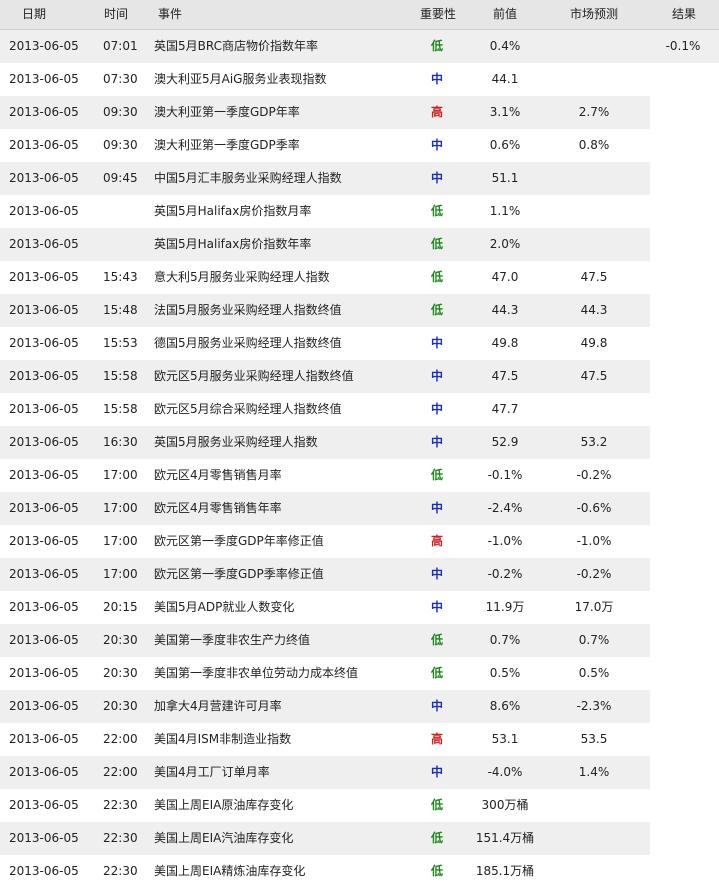  I want to click on row-event: 英国5月Halifax房价指数年率, so click(233, 244).